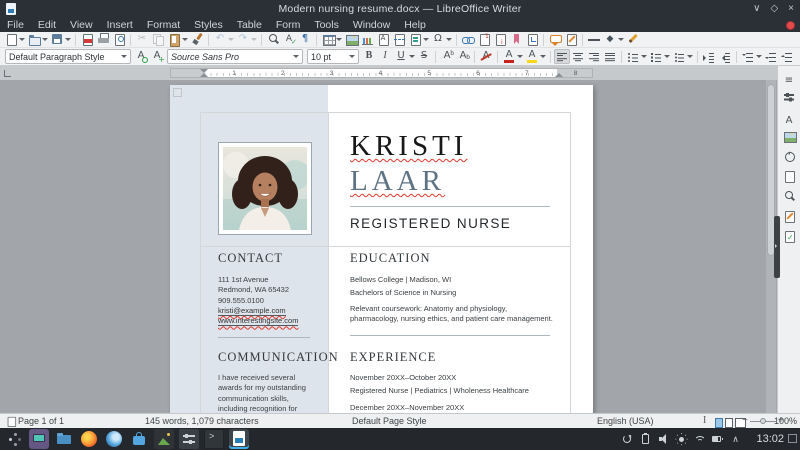 This screenshot has width=800, height=450. I want to click on menu-tools: Tools, so click(326, 25).